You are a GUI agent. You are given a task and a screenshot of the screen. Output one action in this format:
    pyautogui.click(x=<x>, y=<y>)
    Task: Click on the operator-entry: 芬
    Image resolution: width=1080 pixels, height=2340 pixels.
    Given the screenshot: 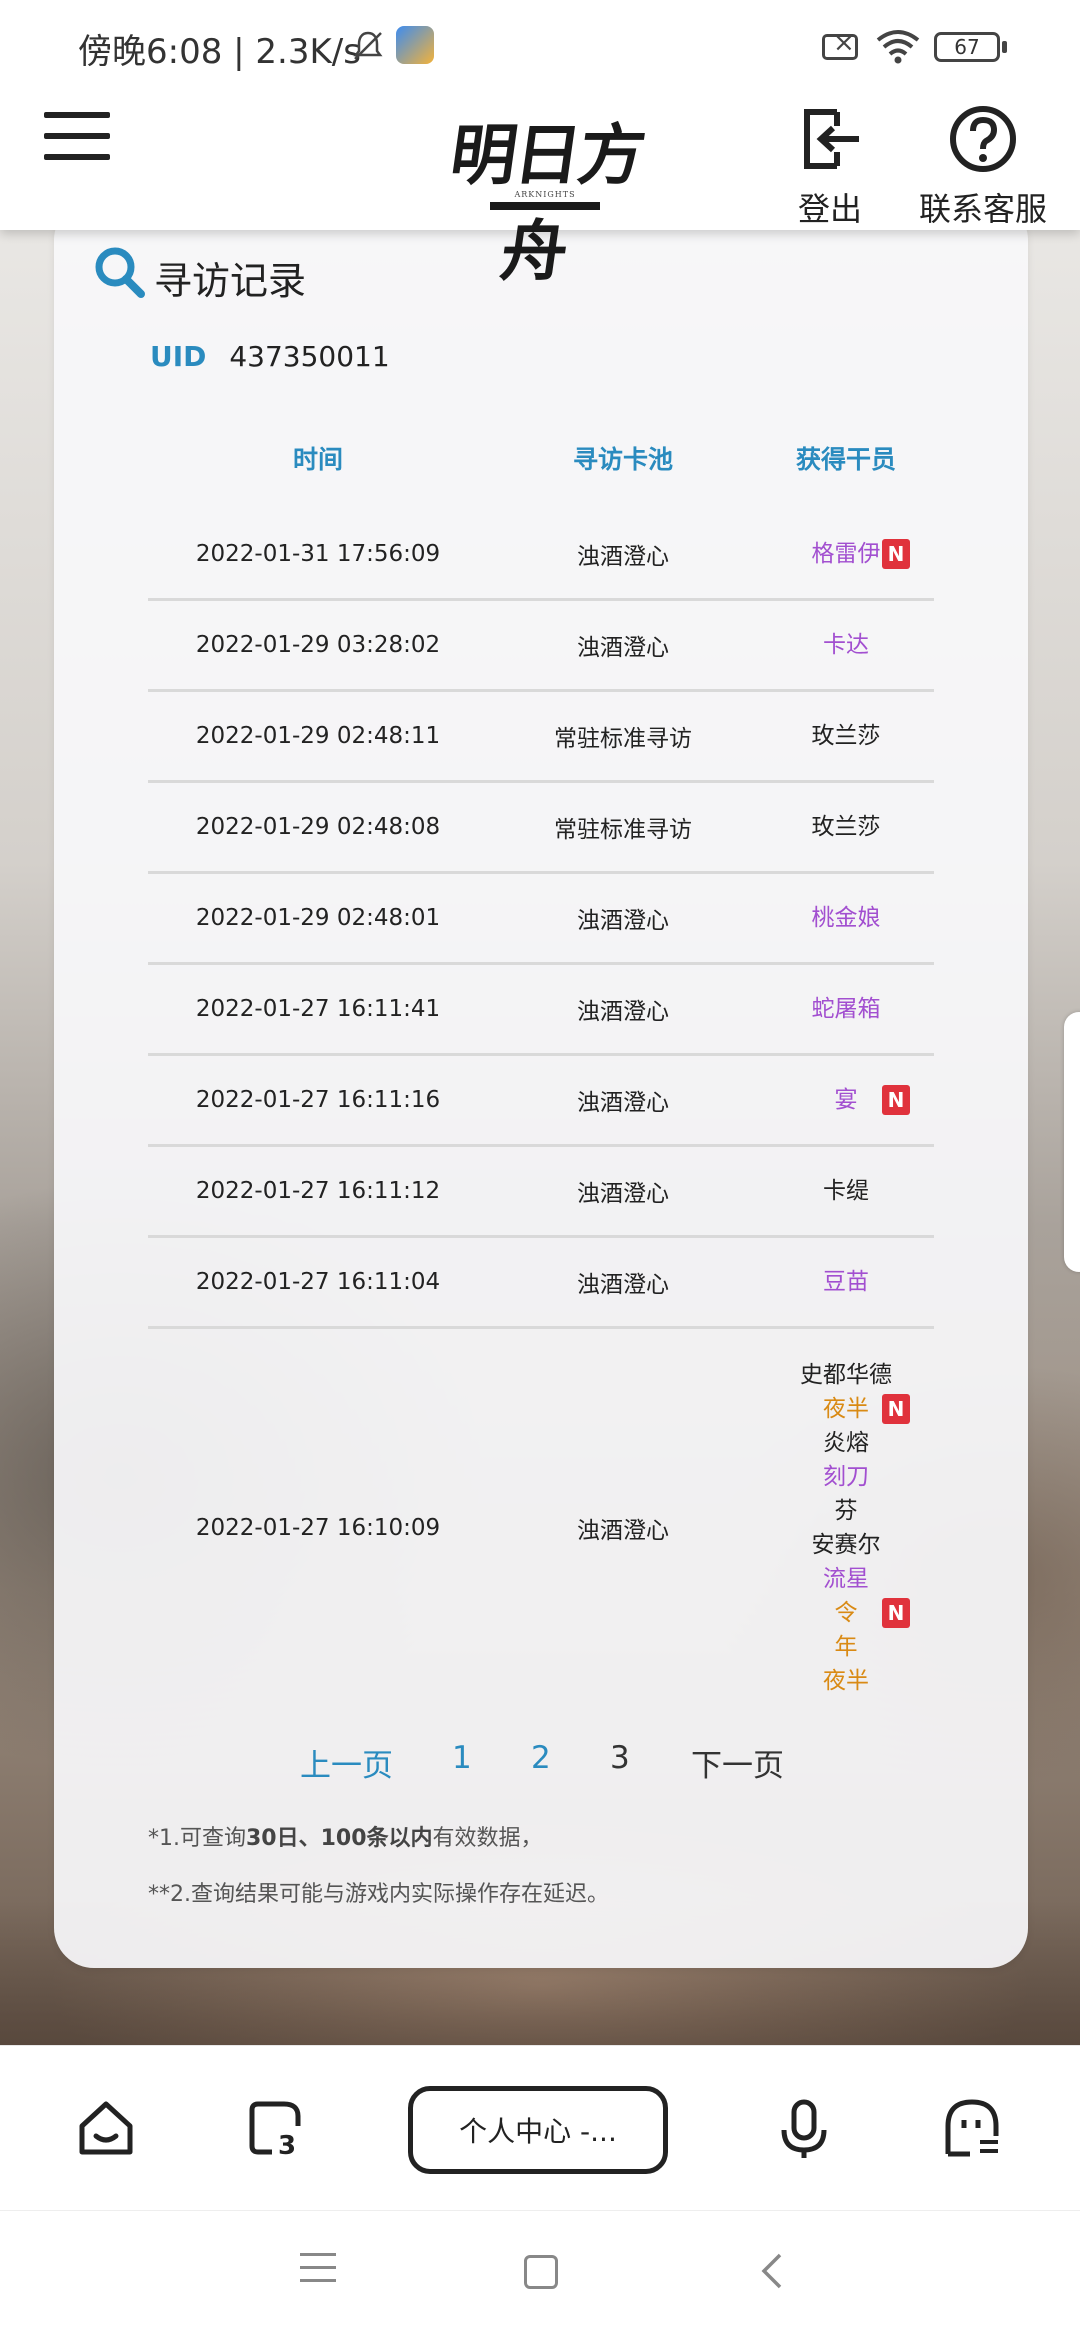 What is the action you would take?
    pyautogui.click(x=846, y=1511)
    